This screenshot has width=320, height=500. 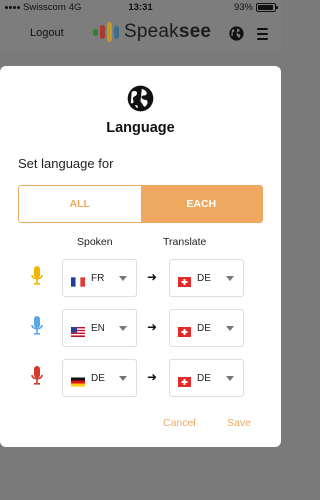 I want to click on flag-us-icon, so click(x=78, y=333).